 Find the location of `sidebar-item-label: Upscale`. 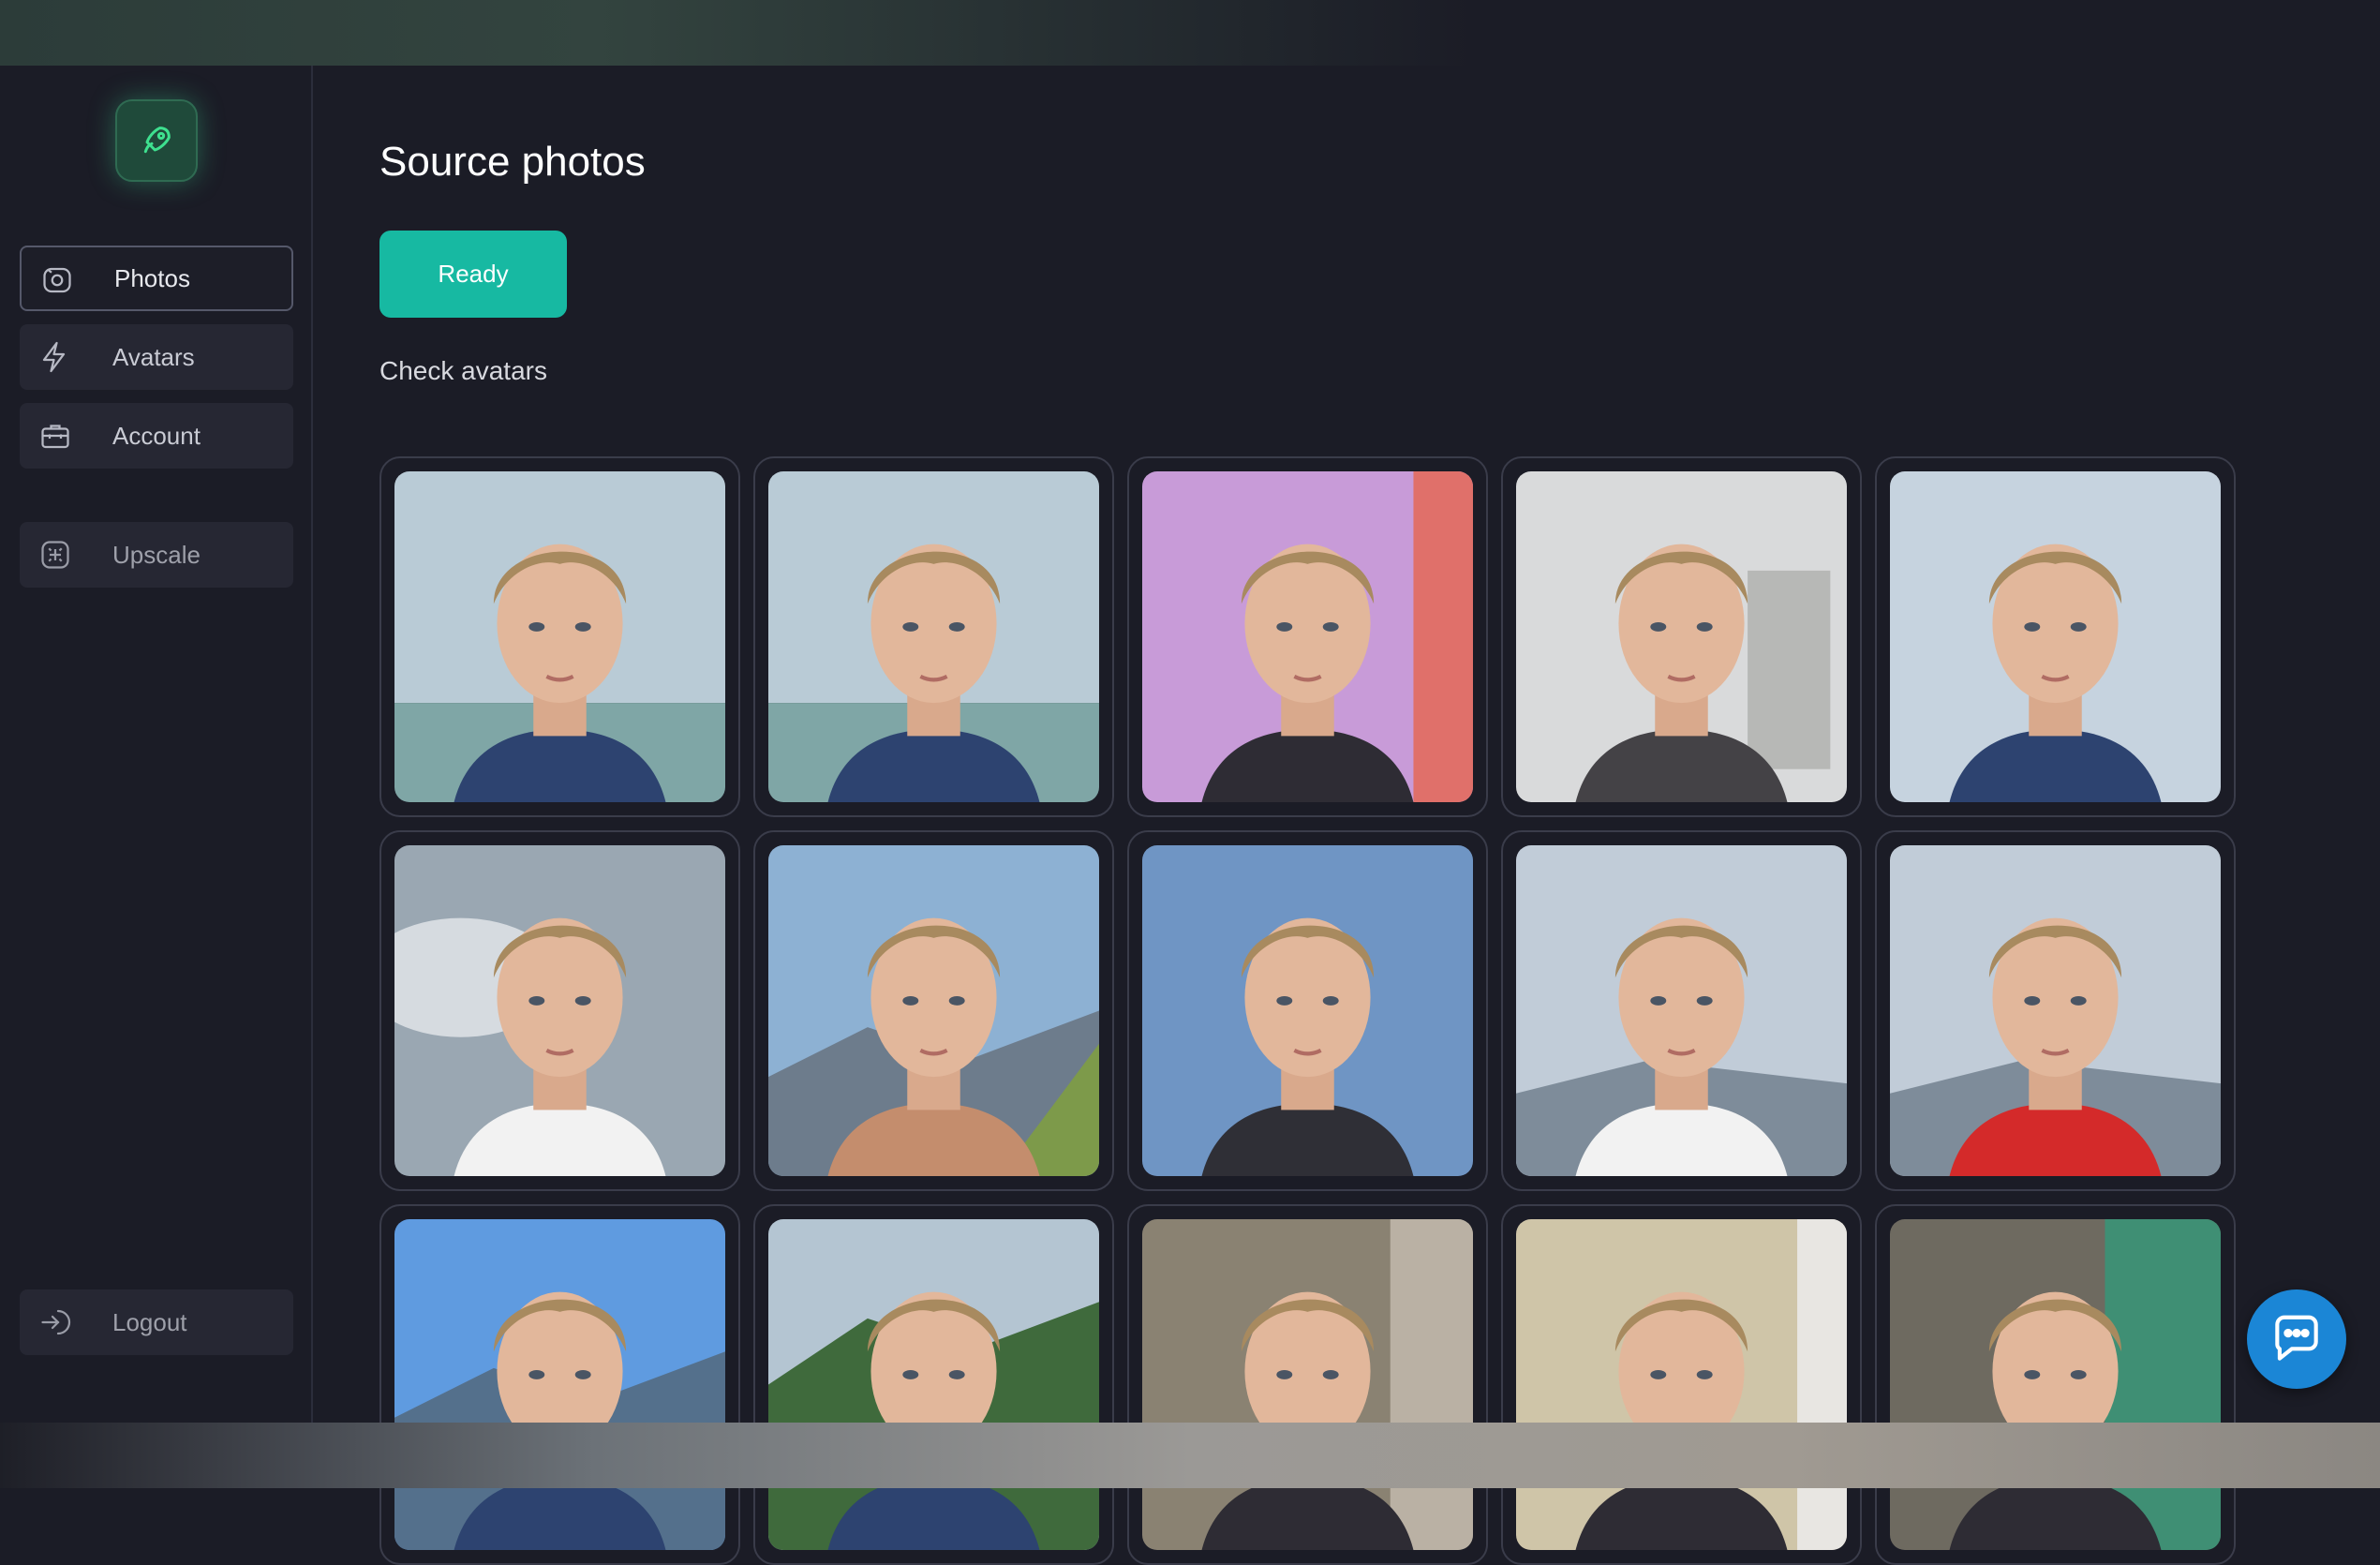

sidebar-item-label: Upscale is located at coordinates (156, 555).